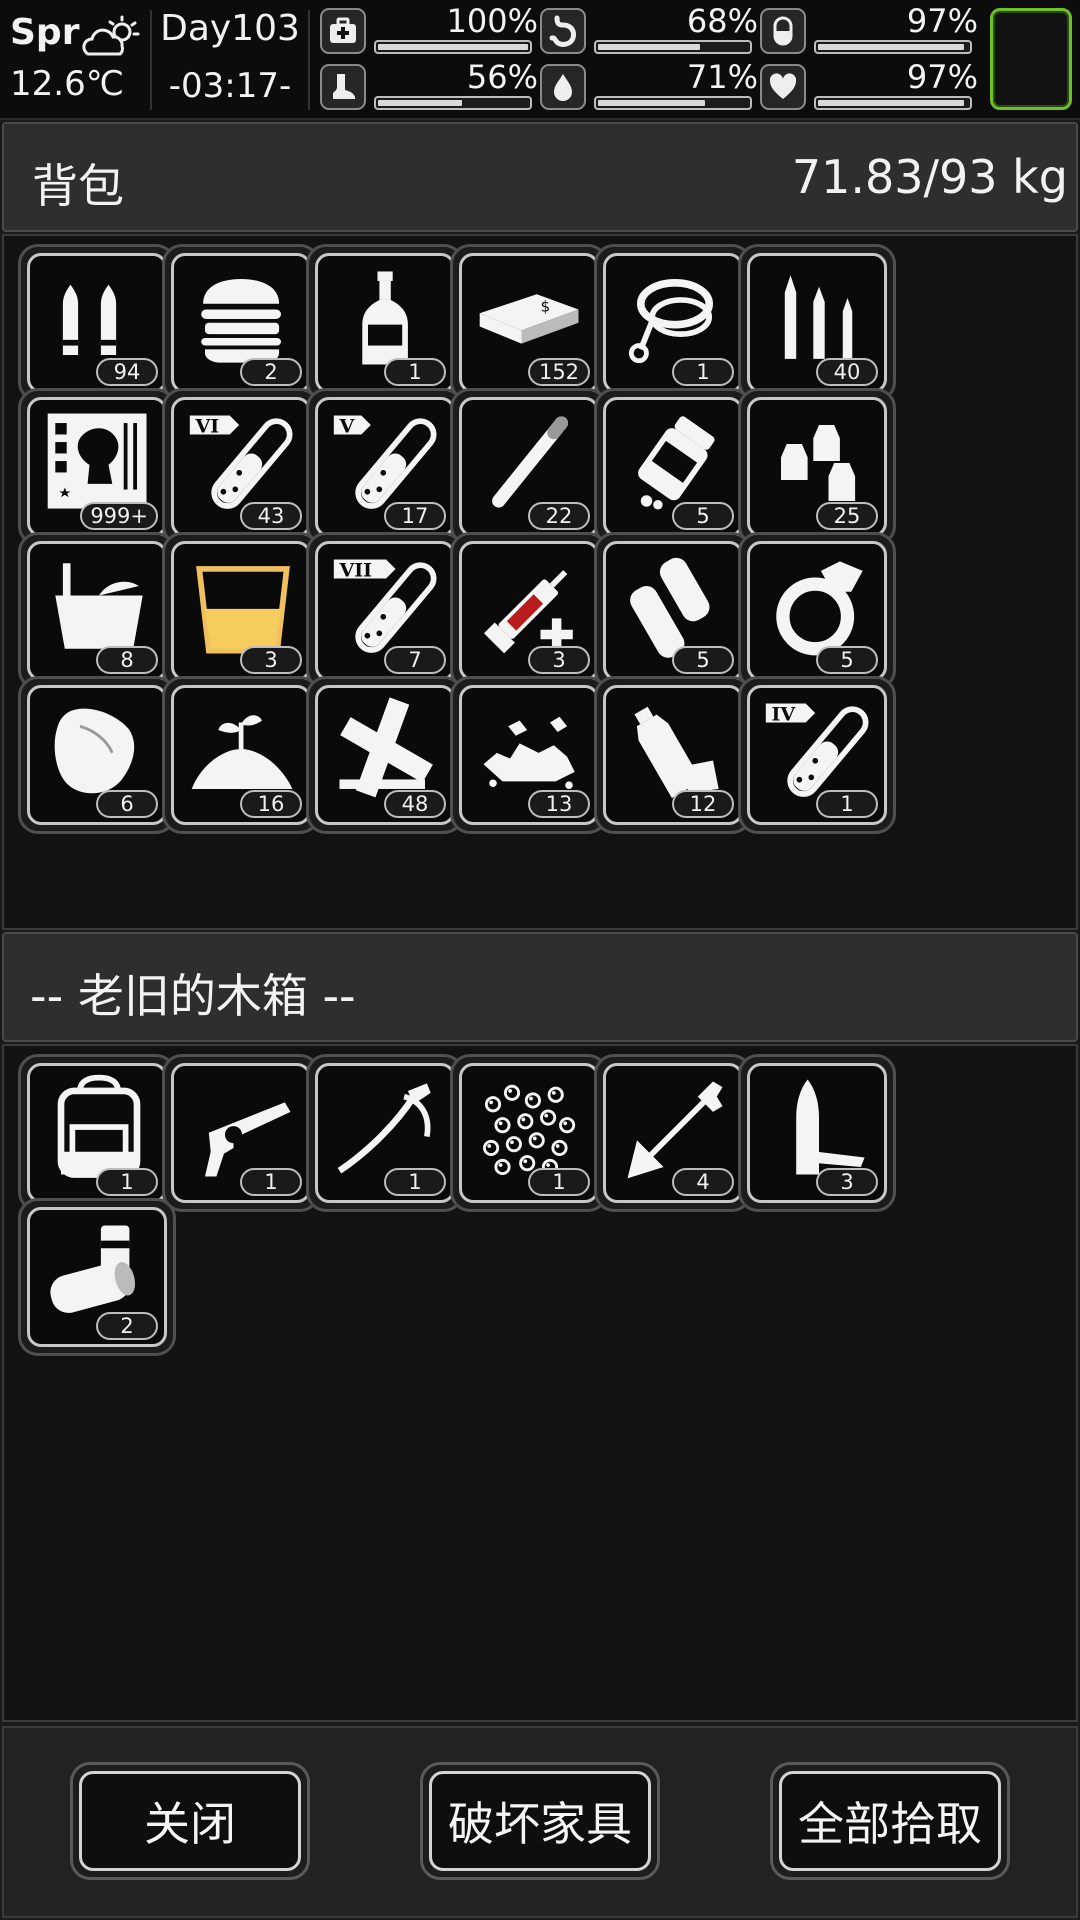 This screenshot has height=1920, width=1080. Describe the element at coordinates (67, 84) in the screenshot. I see `temperature-label: 12.6℃` at that location.